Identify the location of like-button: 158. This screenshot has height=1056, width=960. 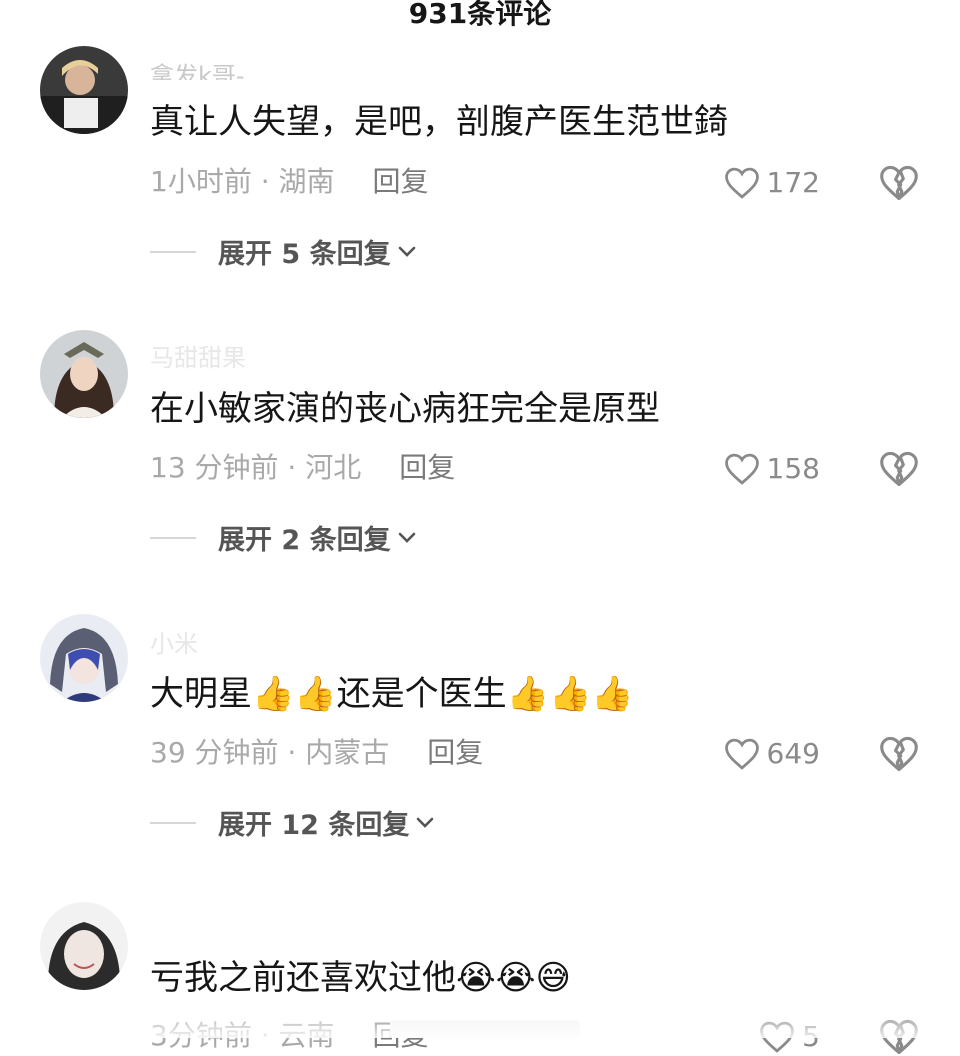
(771, 469).